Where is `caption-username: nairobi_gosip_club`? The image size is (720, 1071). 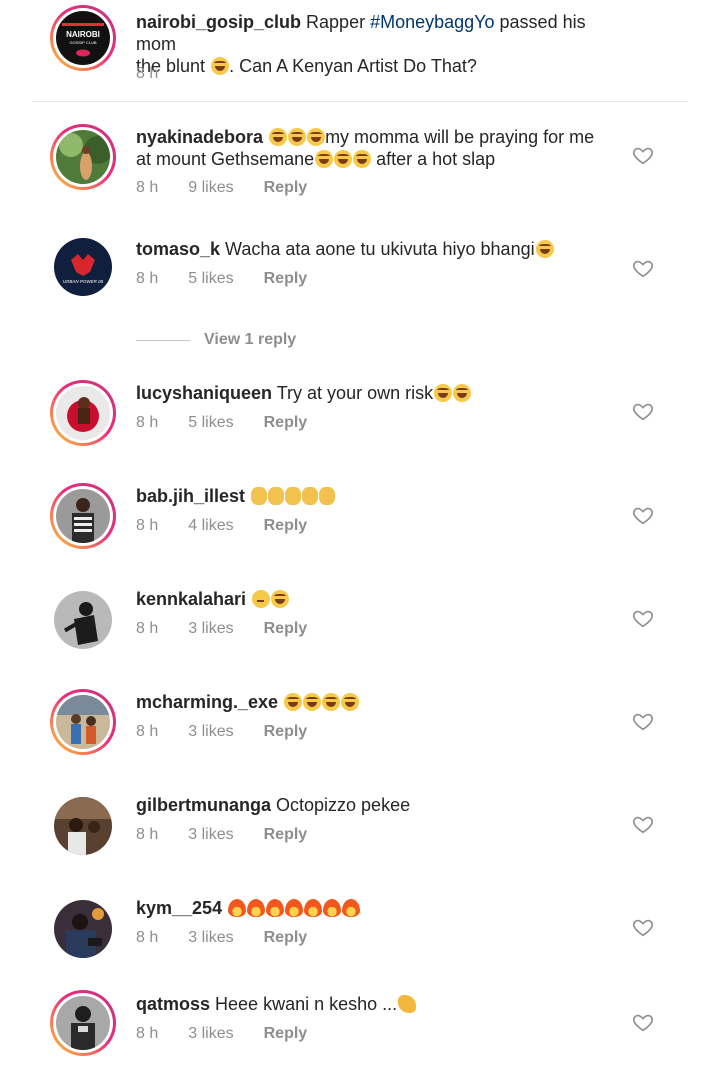 caption-username: nairobi_gosip_club is located at coordinates (218, 22).